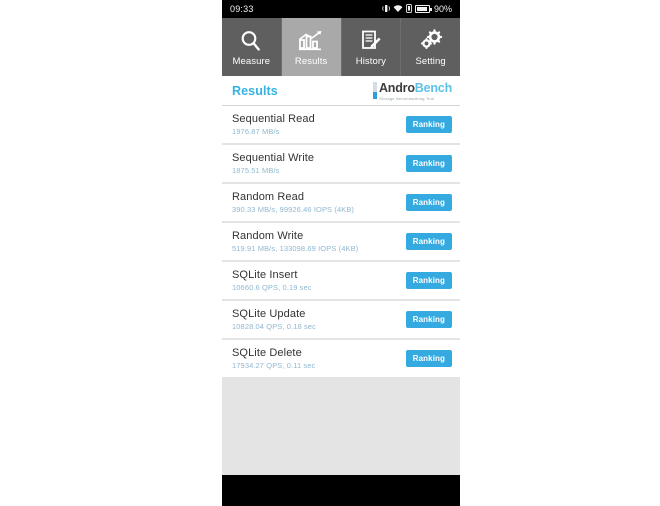 The height and width of the screenshot is (506, 660). What do you see at coordinates (255, 90) in the screenshot?
I see `page-title: Results` at bounding box center [255, 90].